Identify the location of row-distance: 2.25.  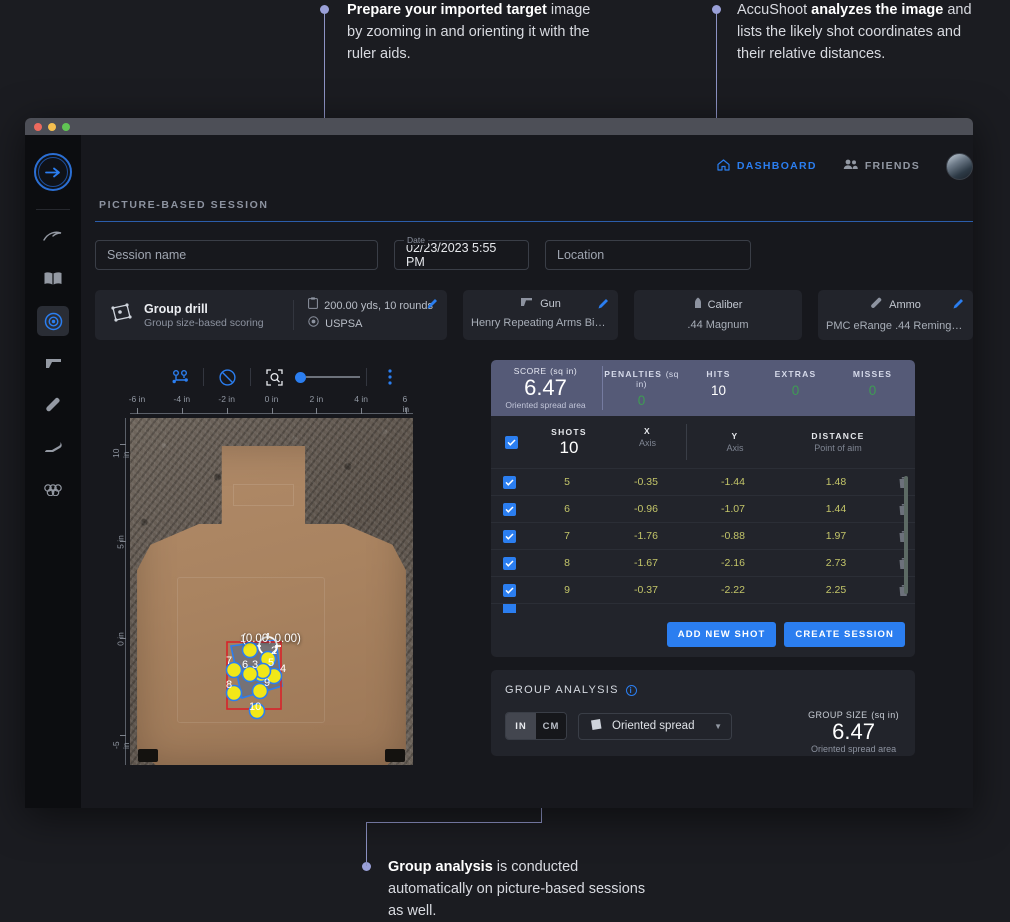
(836, 590).